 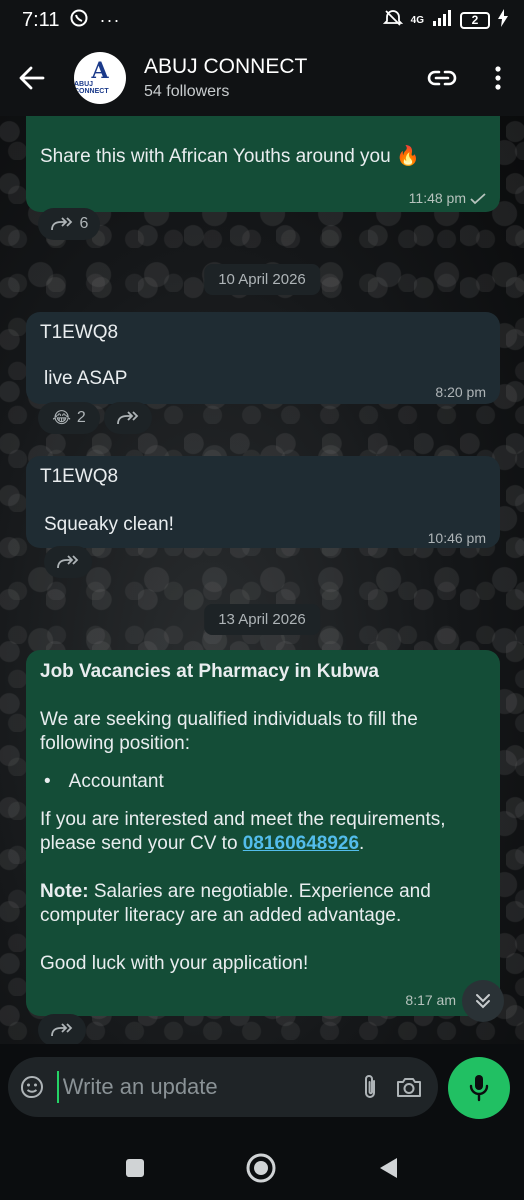 I want to click on paperclip-icon, so click(x=370, y=1086).